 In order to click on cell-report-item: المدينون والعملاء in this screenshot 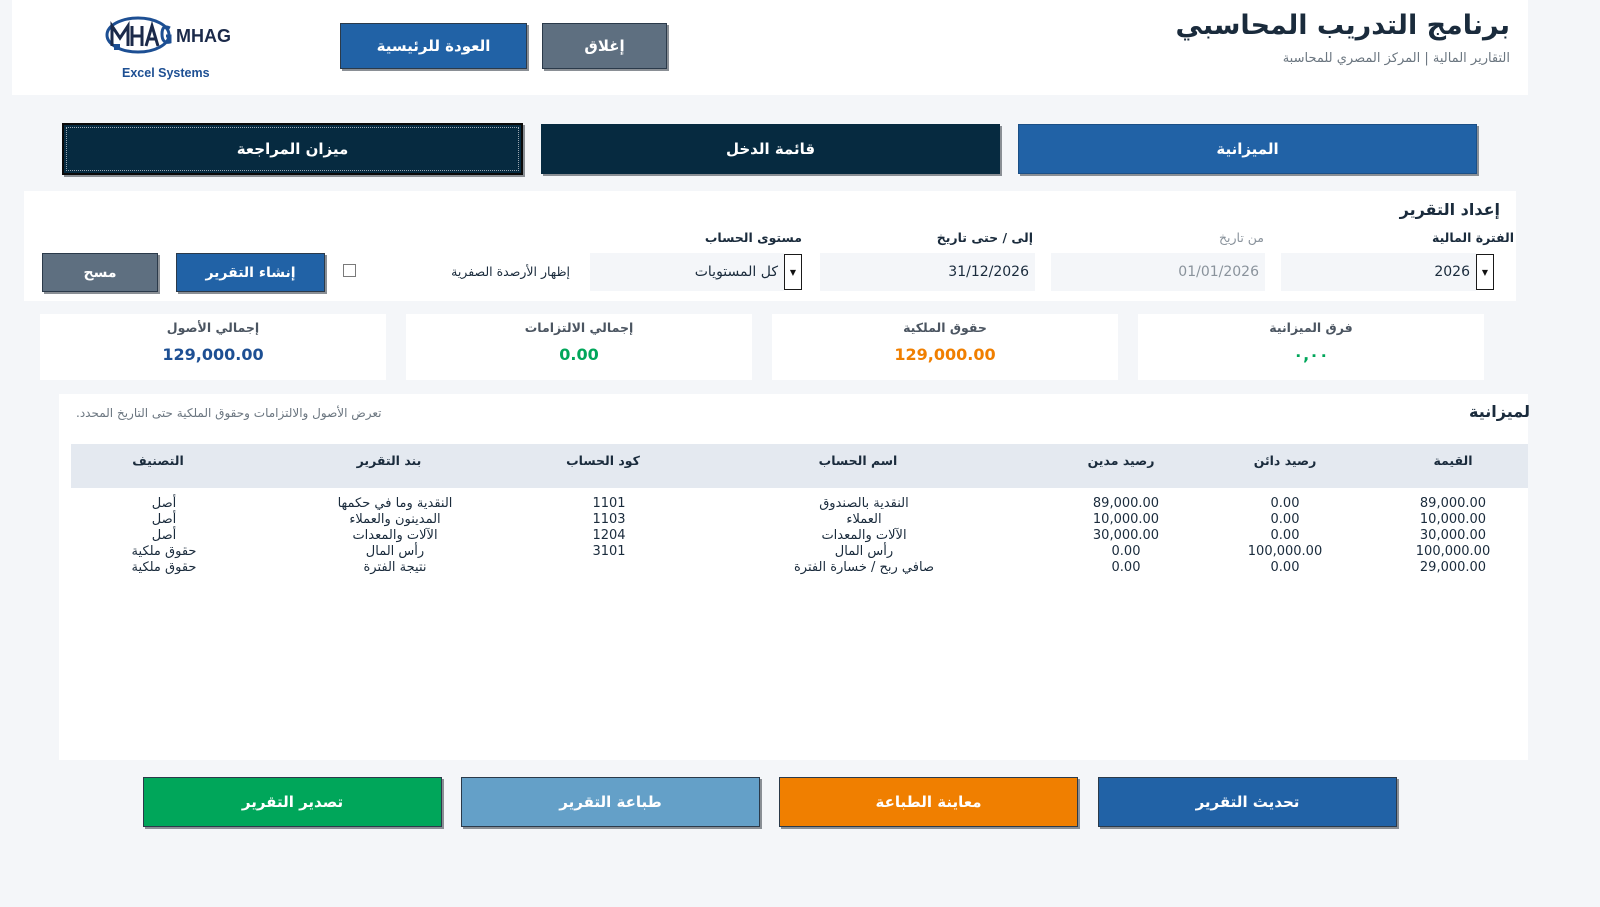, I will do `click(395, 519)`.